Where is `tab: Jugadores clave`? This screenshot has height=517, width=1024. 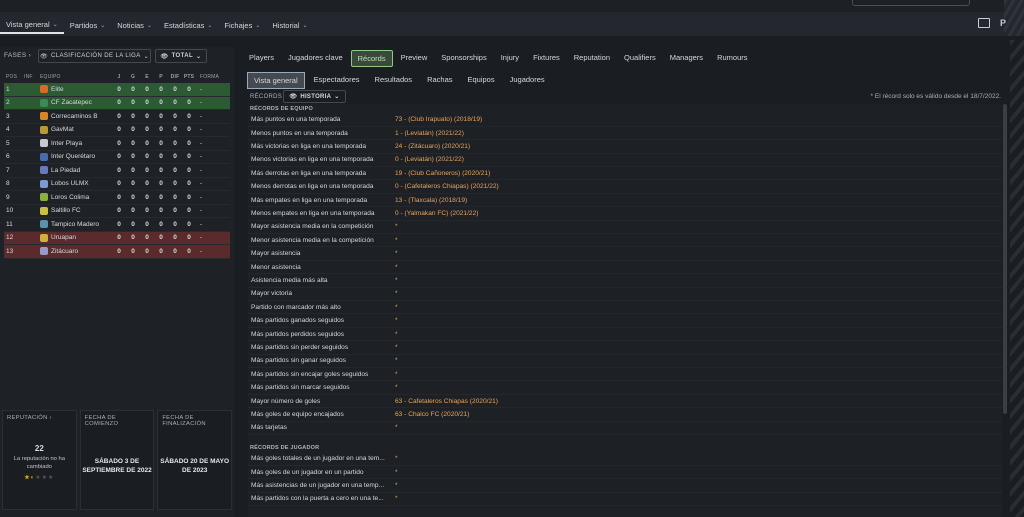
tab: Jugadores clave is located at coordinates (315, 58).